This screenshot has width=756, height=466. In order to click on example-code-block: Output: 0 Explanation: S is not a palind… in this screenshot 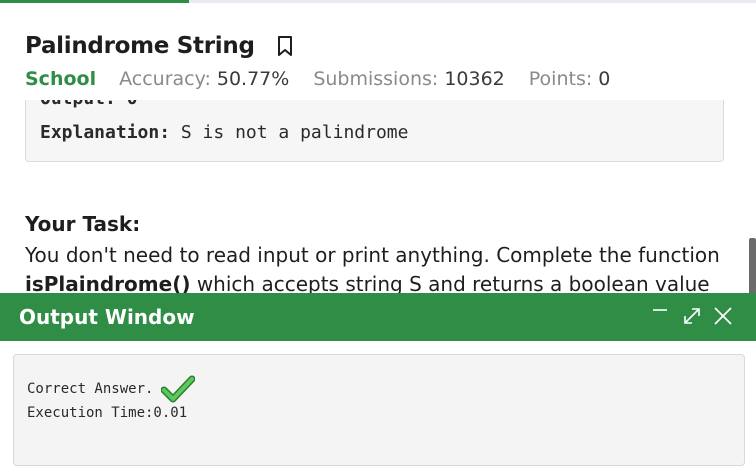, I will do `click(374, 131)`.